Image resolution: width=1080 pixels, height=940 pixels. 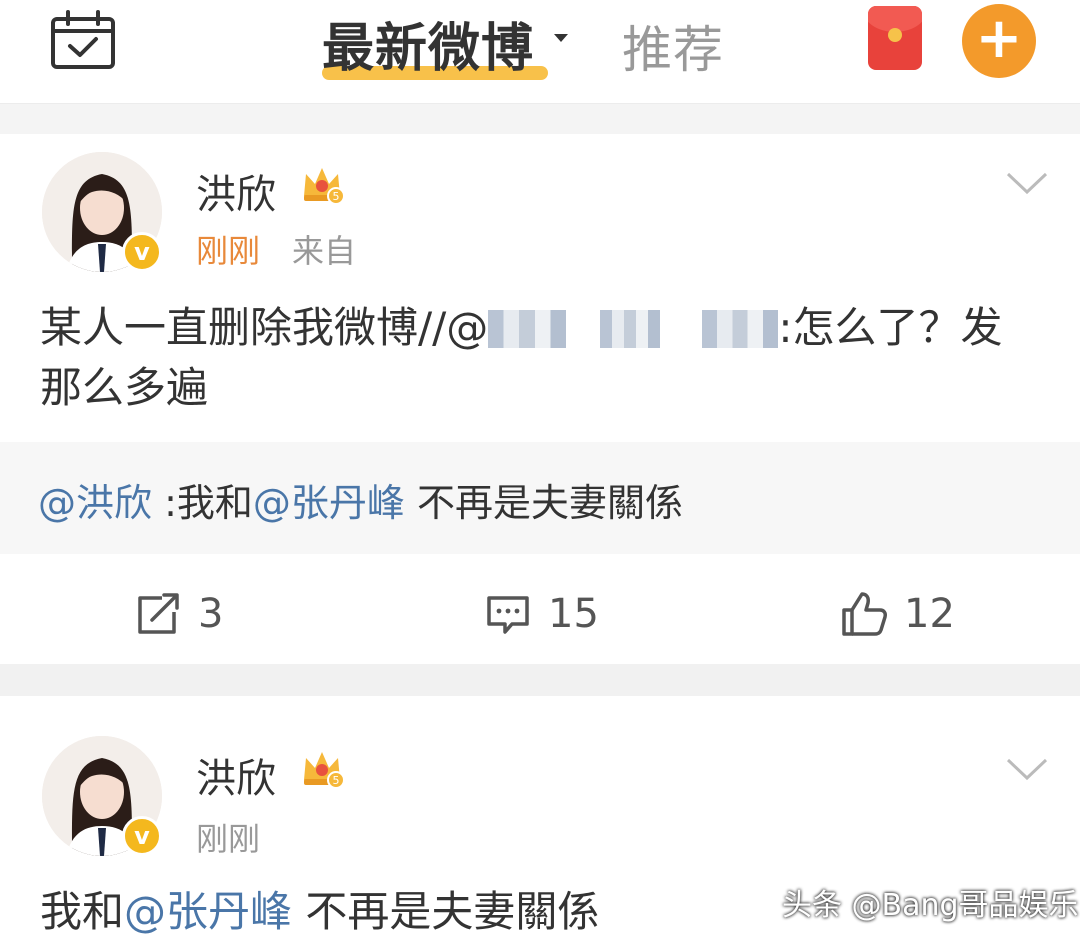 I want to click on compose-plus-button: +, so click(x=999, y=41).